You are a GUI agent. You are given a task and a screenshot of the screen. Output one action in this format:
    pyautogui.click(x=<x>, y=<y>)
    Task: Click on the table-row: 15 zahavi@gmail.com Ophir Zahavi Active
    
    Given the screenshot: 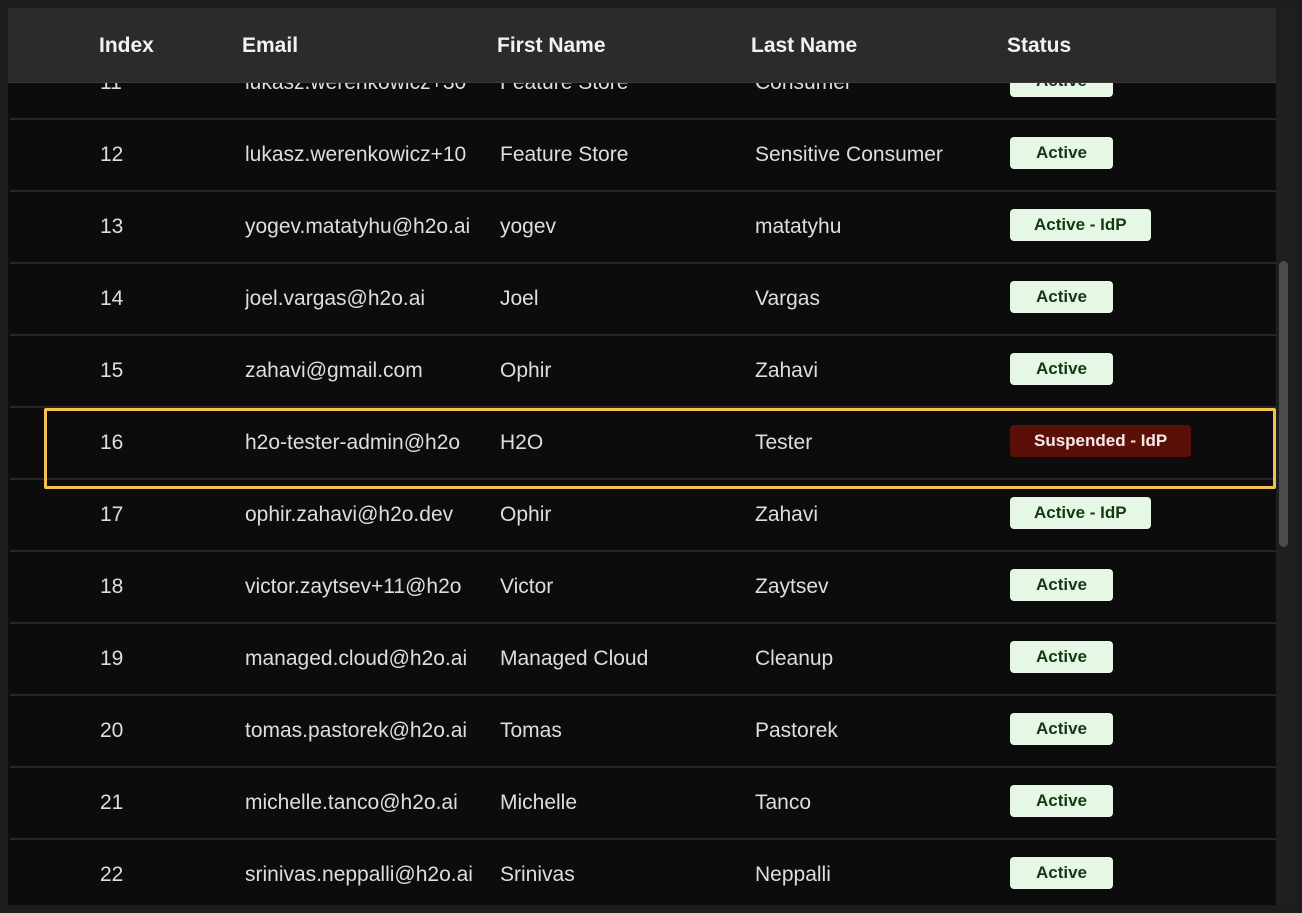 What is the action you would take?
    pyautogui.click(x=643, y=372)
    